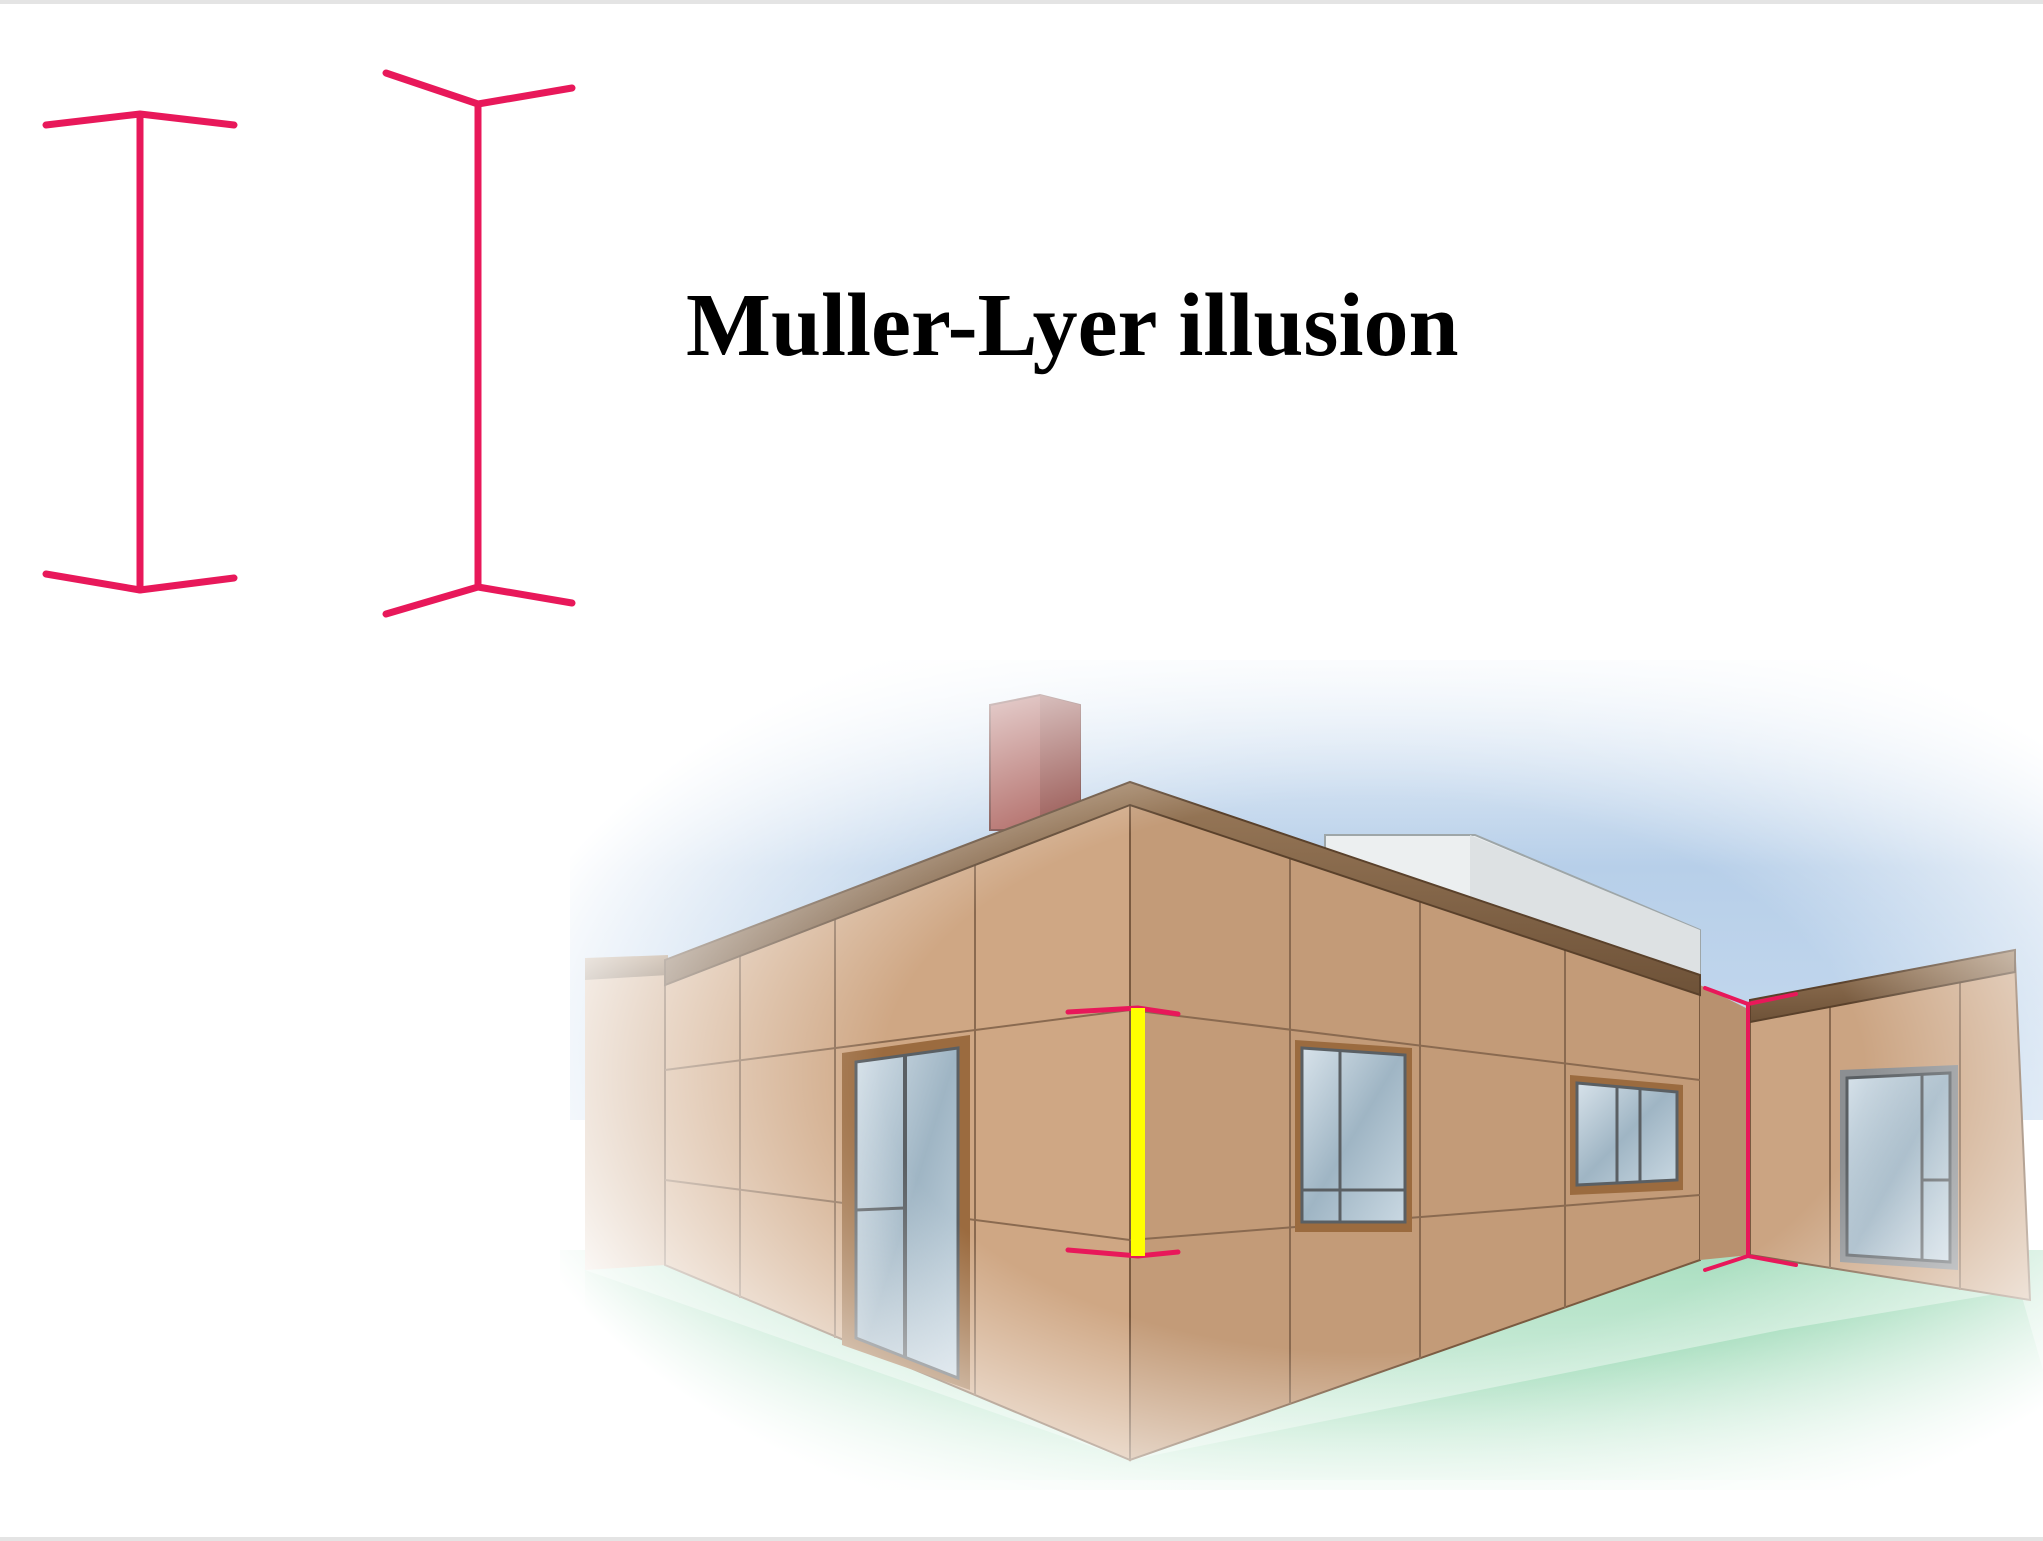  I want to click on arrow-right-figure, so click(479, 343).